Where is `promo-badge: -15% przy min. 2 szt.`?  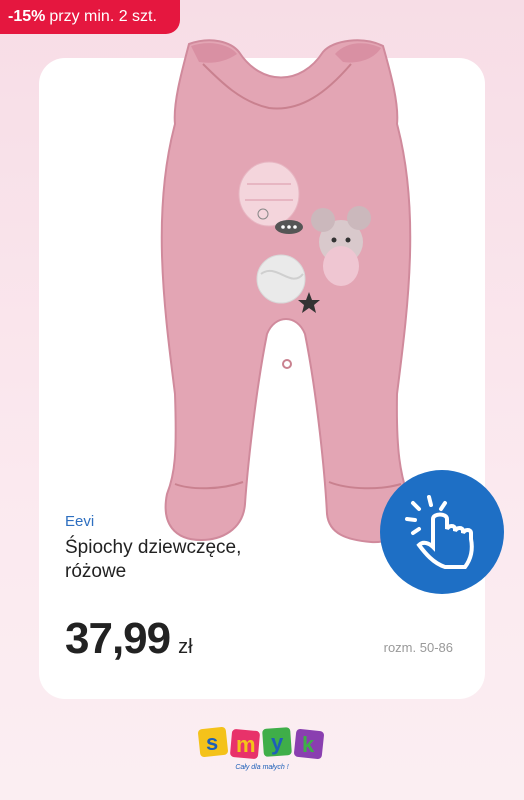
promo-badge: -15% przy min. 2 szt. is located at coordinates (90, 17).